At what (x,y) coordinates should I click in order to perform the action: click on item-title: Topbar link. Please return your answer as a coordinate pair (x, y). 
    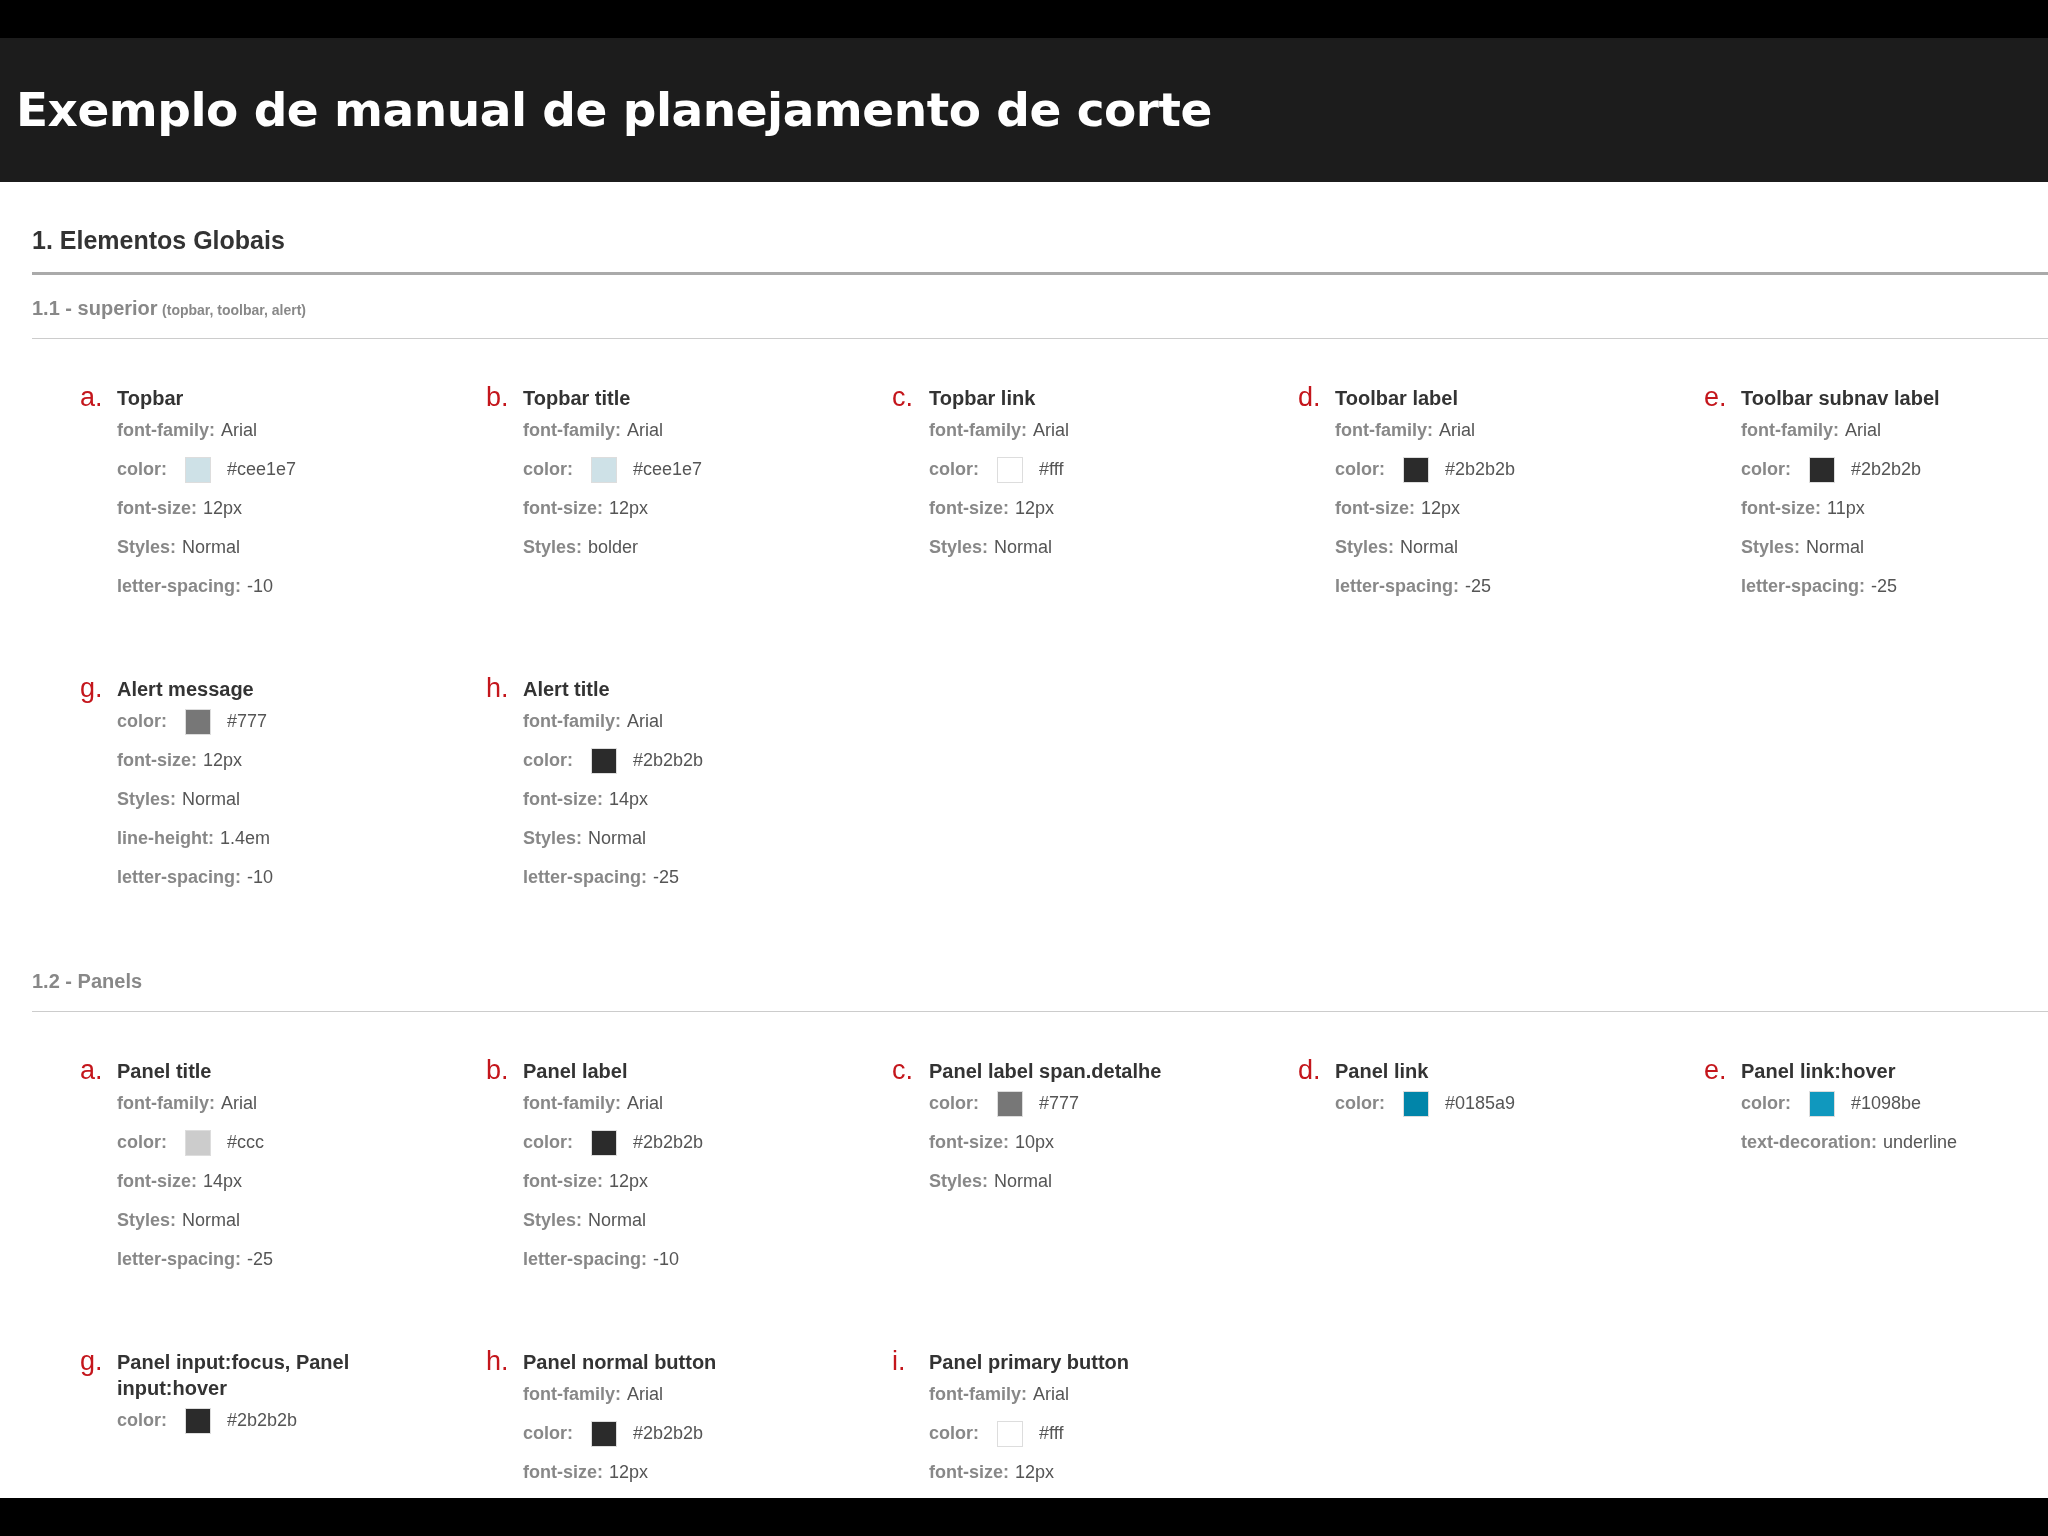
    Looking at the image, I should click on (983, 398).